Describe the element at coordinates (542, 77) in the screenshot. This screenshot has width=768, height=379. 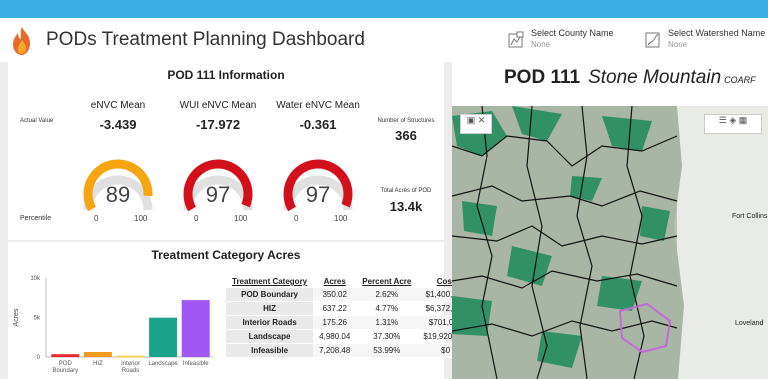
I see `map-pod-number: POD 111` at that location.